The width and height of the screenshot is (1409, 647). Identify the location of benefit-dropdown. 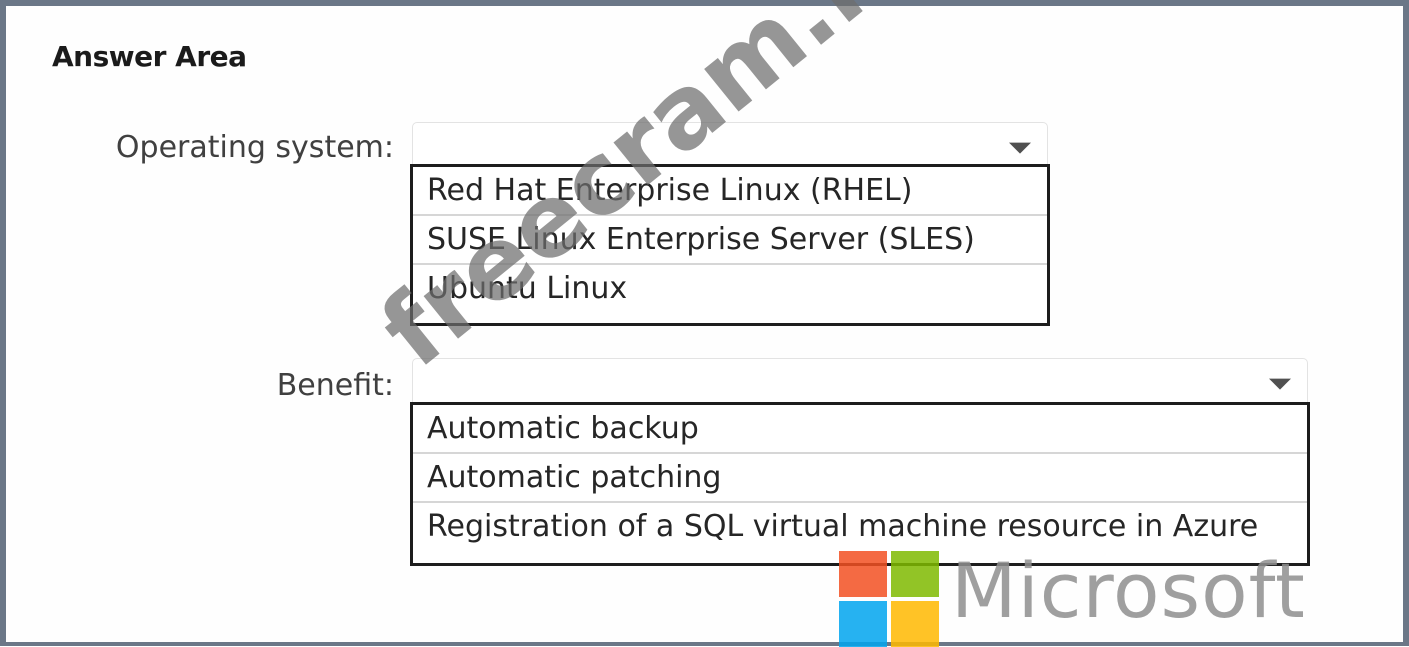
(860, 383).